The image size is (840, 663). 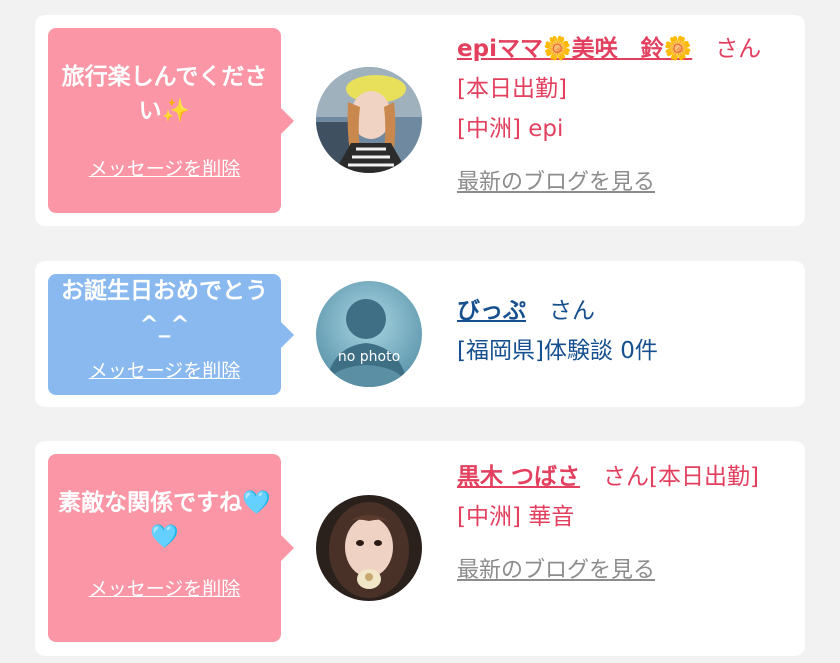 I want to click on message-bubble: 素敵な関係ですね🩵🩵 メッセージを削除, so click(x=171, y=548).